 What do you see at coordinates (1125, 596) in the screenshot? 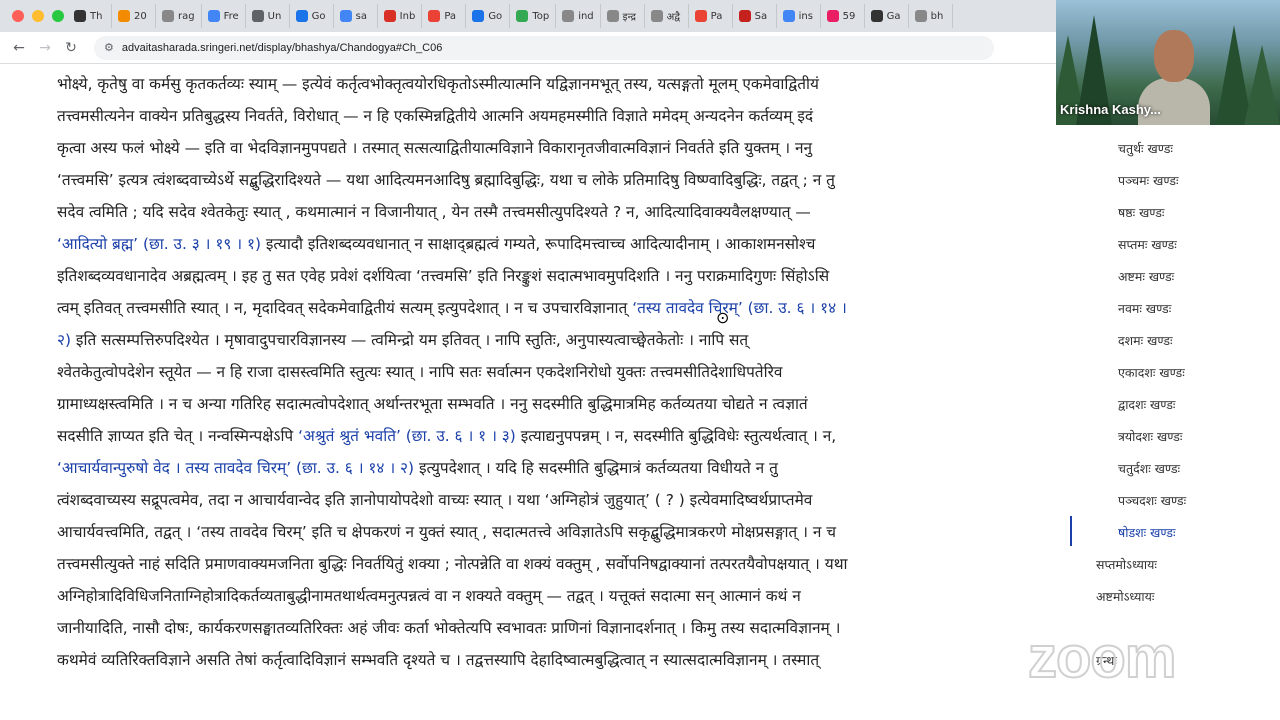
I see `adhyaya-link: अष्टमोऽध्यायः` at bounding box center [1125, 596].